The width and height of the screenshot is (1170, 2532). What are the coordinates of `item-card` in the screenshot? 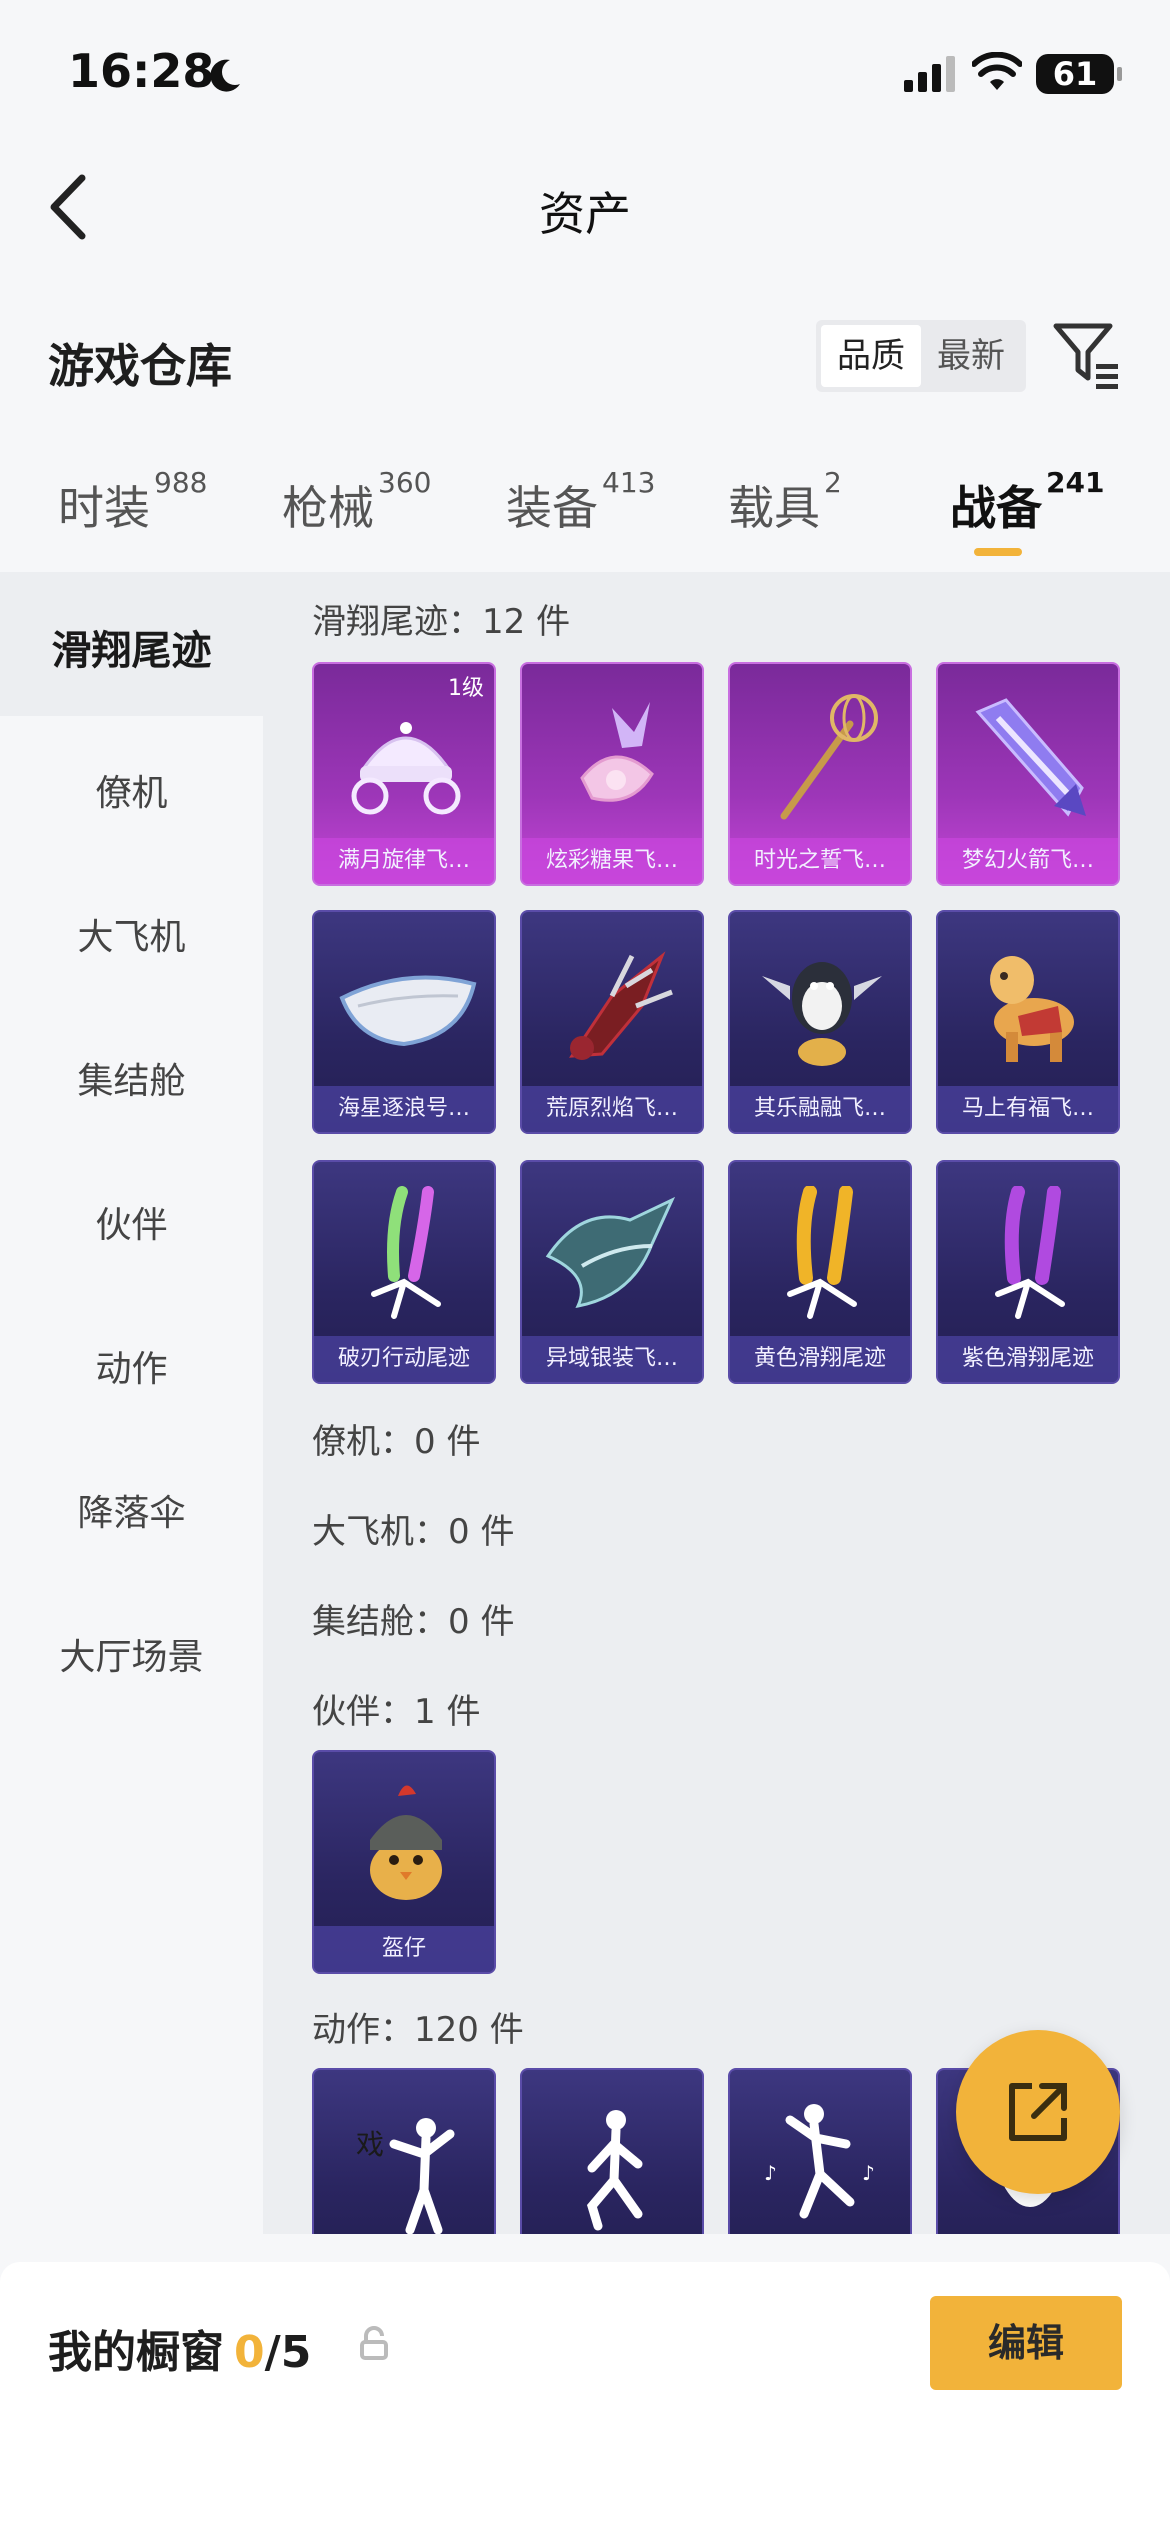 It's located at (612, 2151).